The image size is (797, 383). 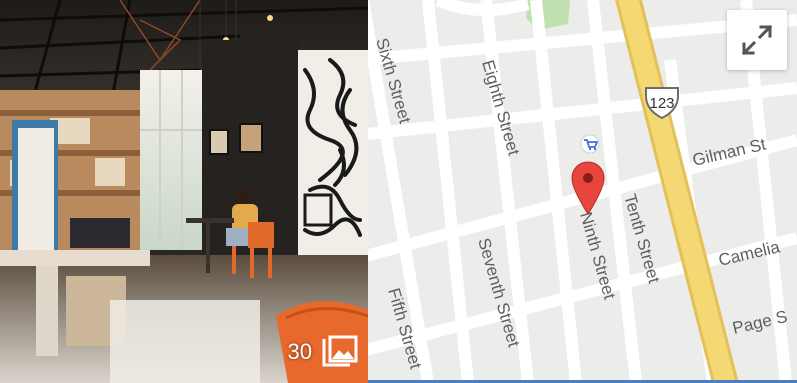 What do you see at coordinates (299, 351) in the screenshot?
I see `photo-count: 30` at bounding box center [299, 351].